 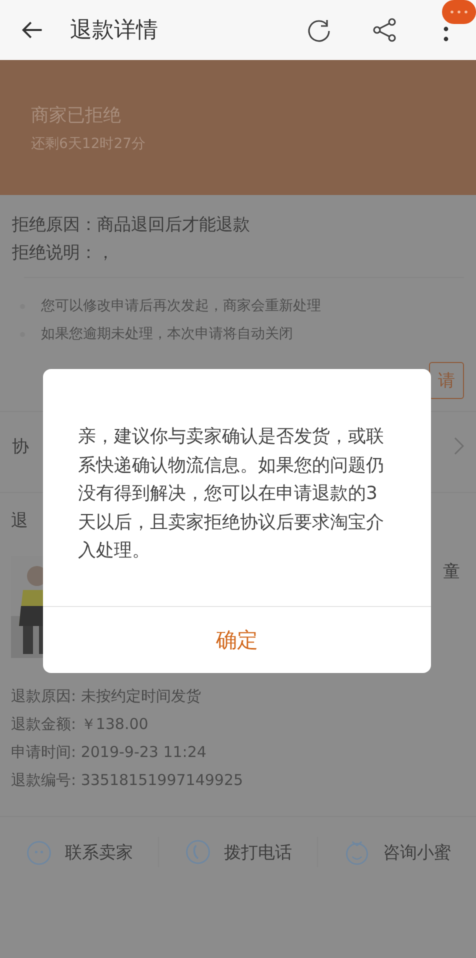 I want to click on assistant-icon, so click(x=357, y=852).